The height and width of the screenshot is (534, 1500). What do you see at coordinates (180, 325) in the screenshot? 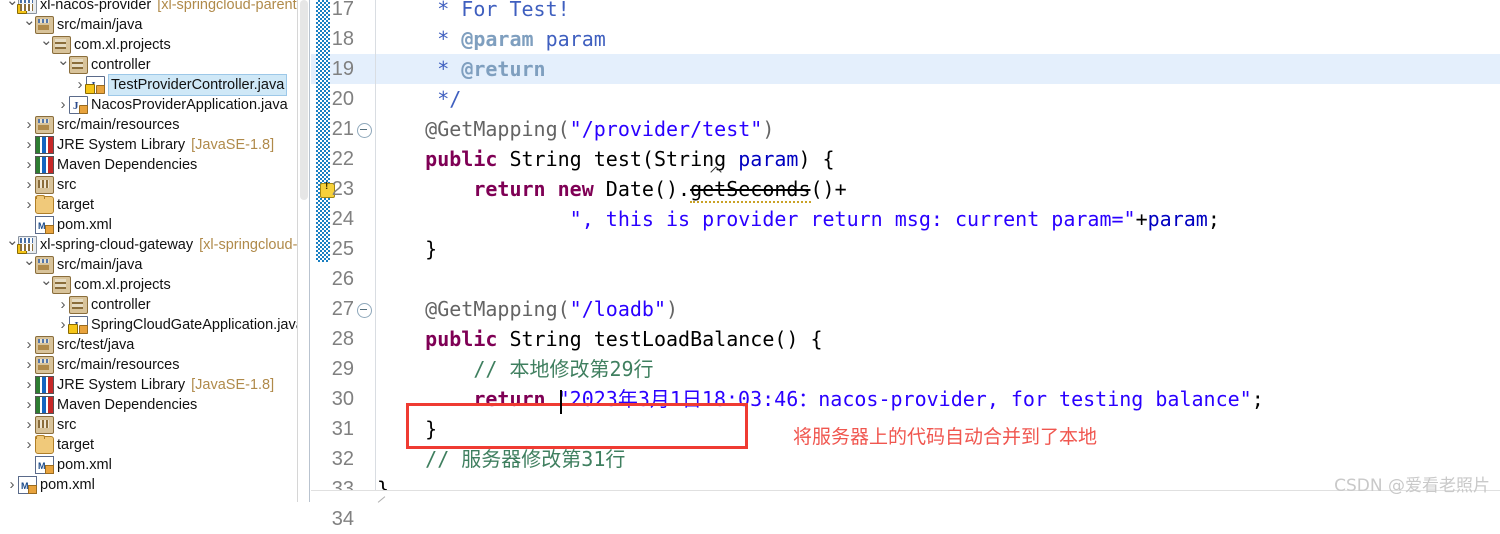
I see `tree-item-springcloudgateapplication-java: ›SpringCloudGateApplication.java` at bounding box center [180, 325].